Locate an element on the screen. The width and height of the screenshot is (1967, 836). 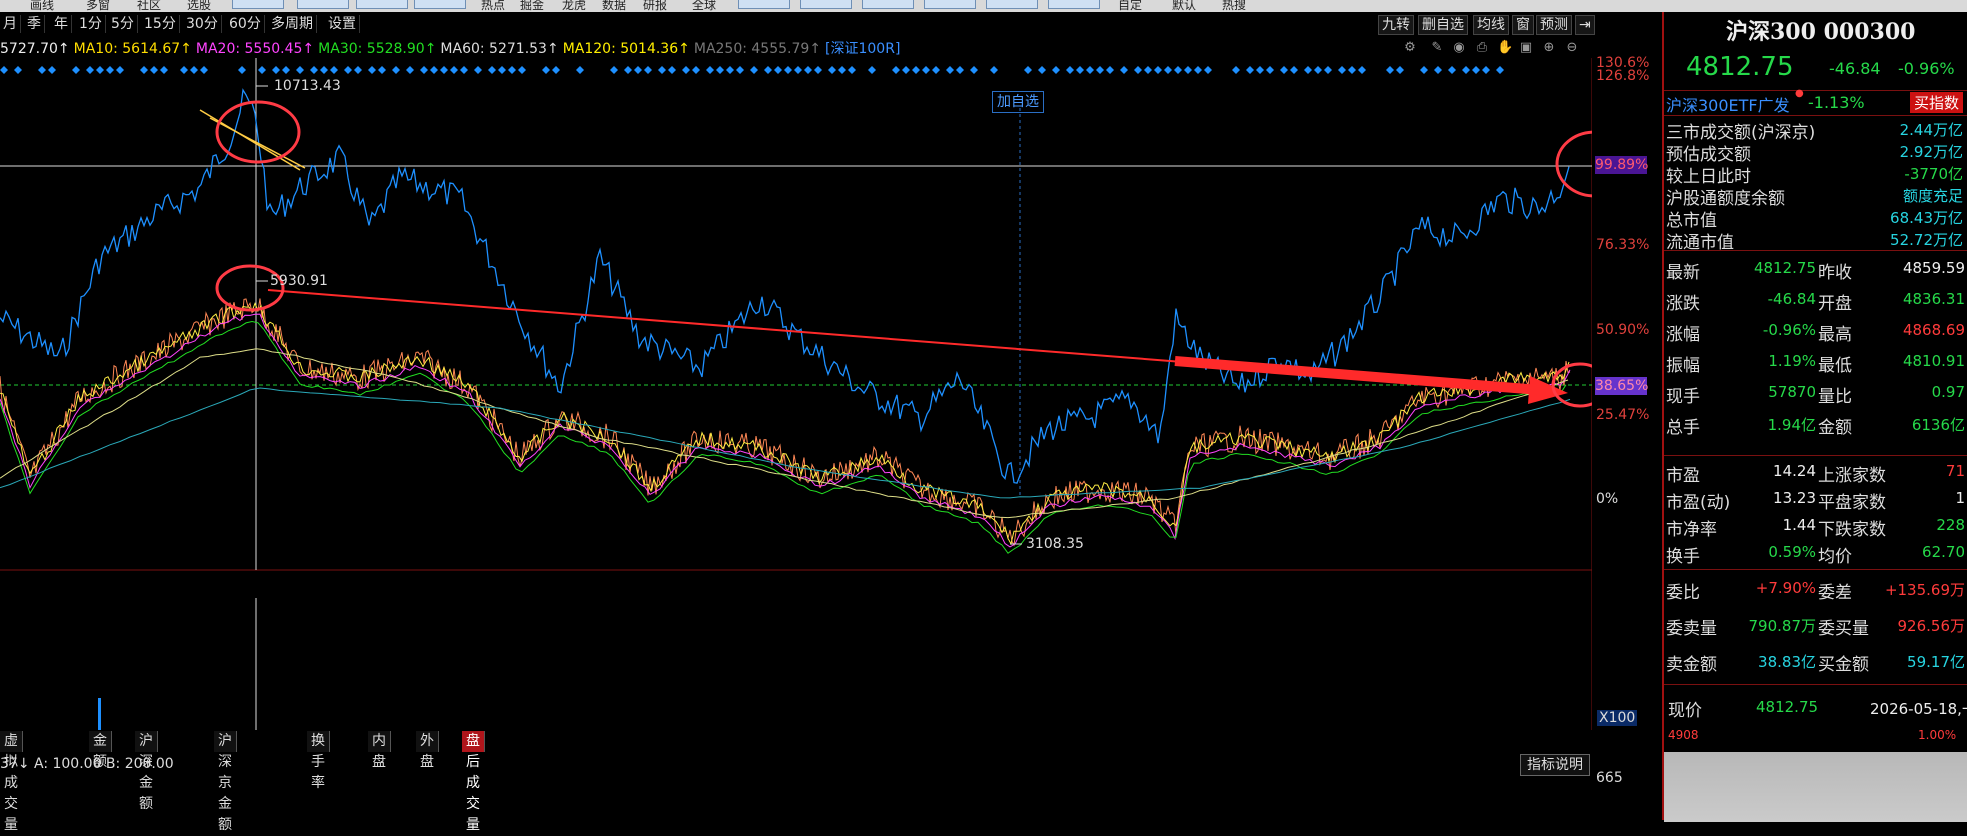
moving-average-button: 均线 is located at coordinates (1491, 25).